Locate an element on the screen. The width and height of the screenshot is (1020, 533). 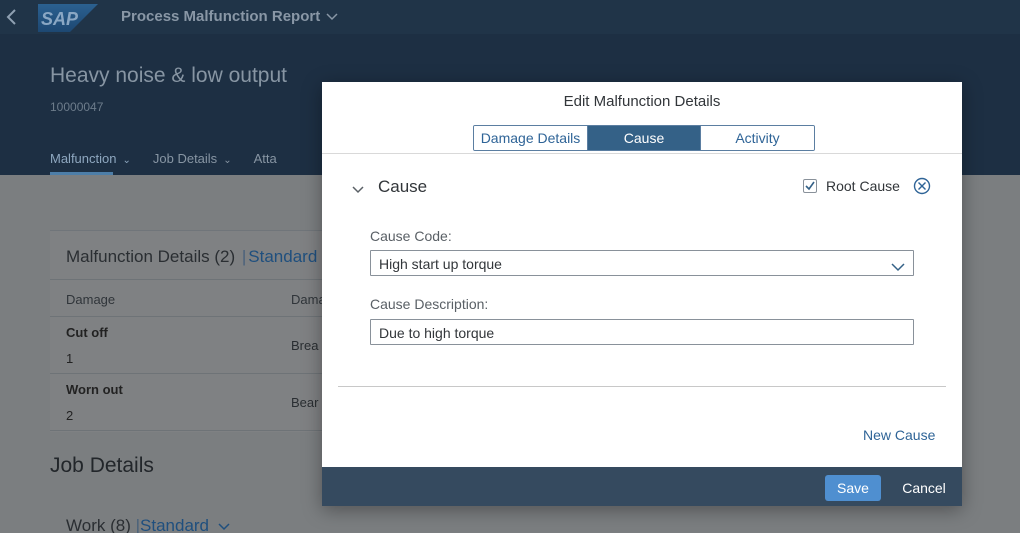
panel-title: Cause is located at coordinates (403, 186).